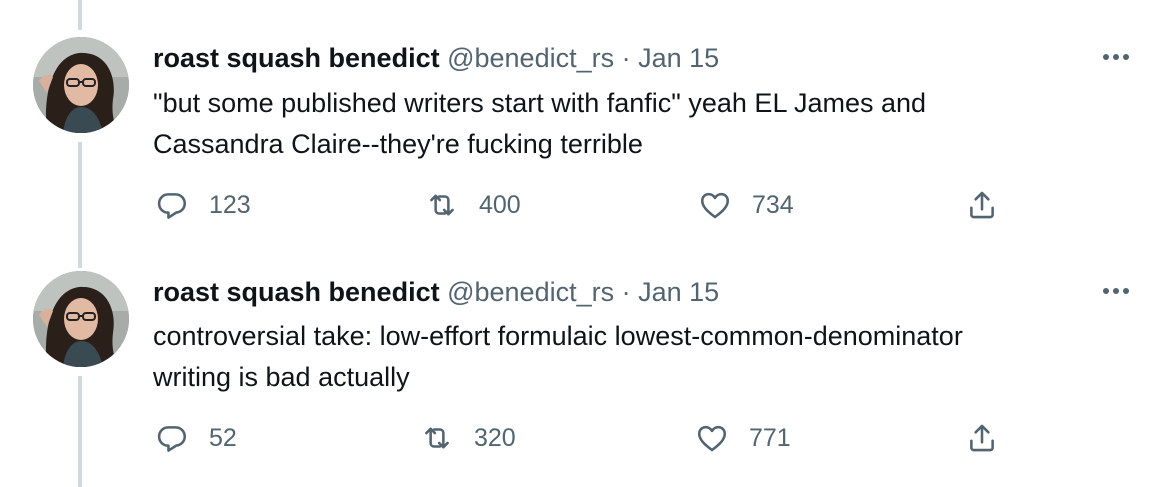  Describe the element at coordinates (773, 204) in the screenshot. I see `like-count: 734` at that location.